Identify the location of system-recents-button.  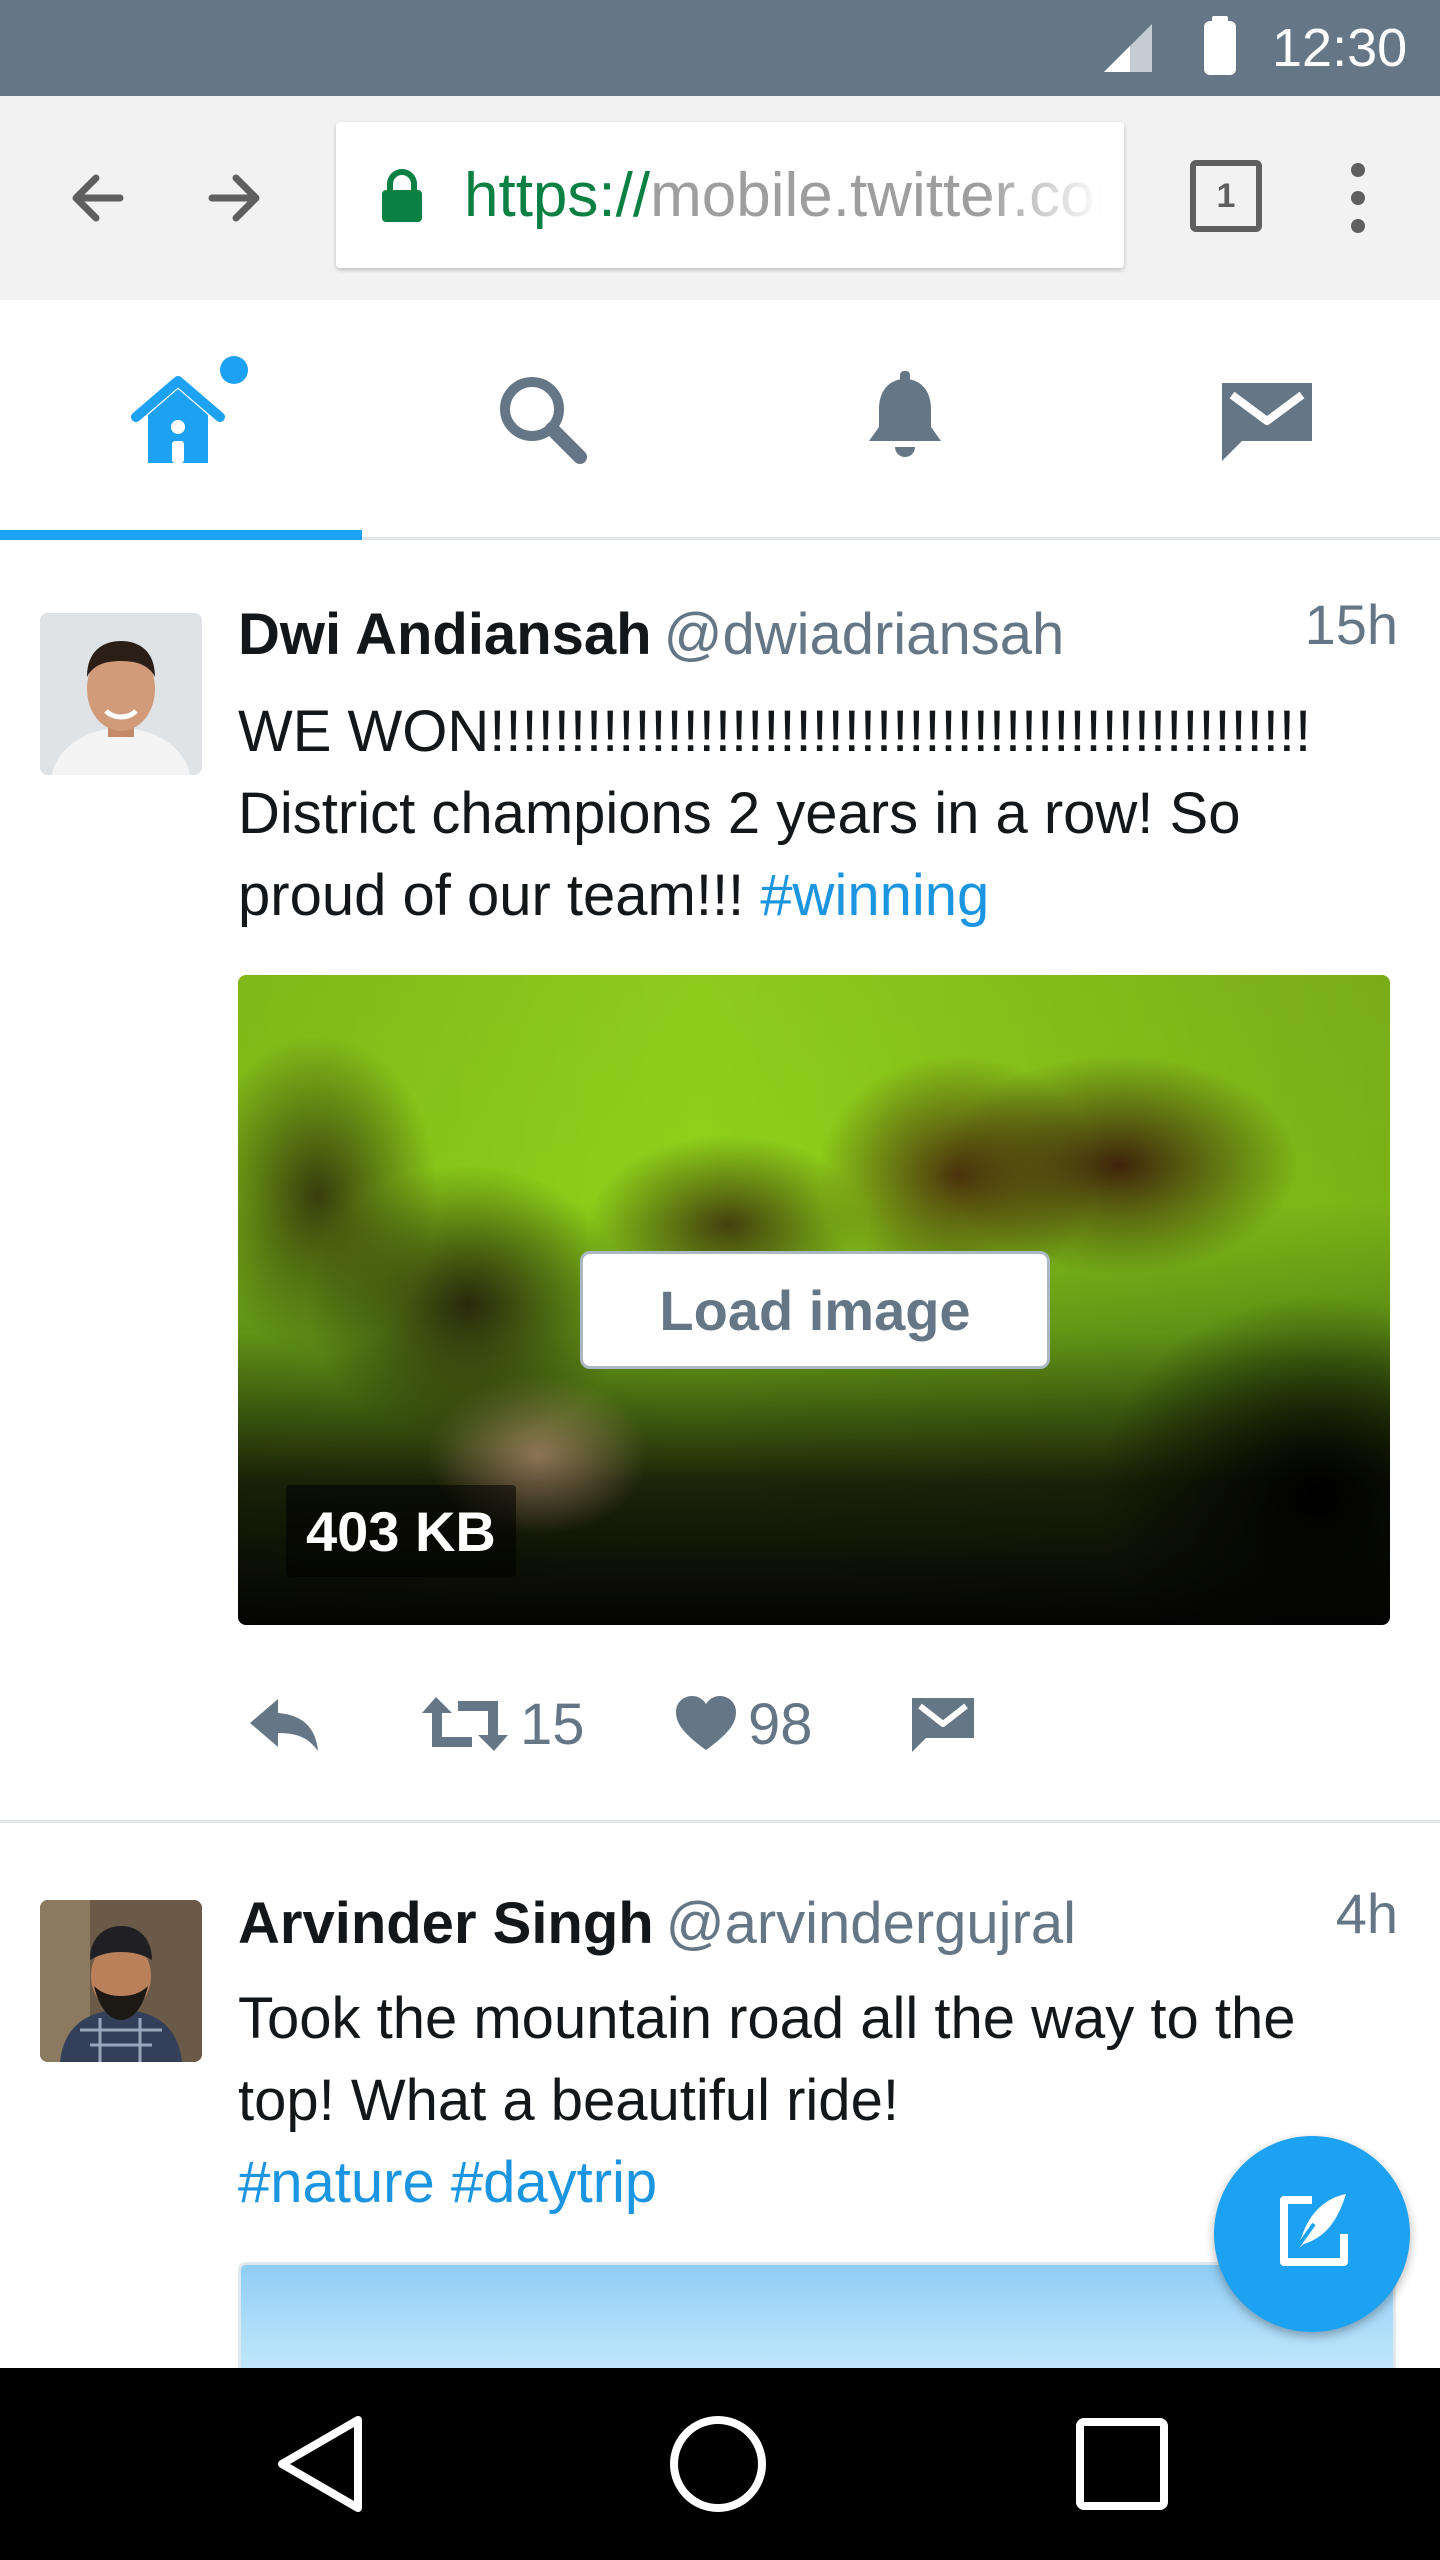
(1122, 2464).